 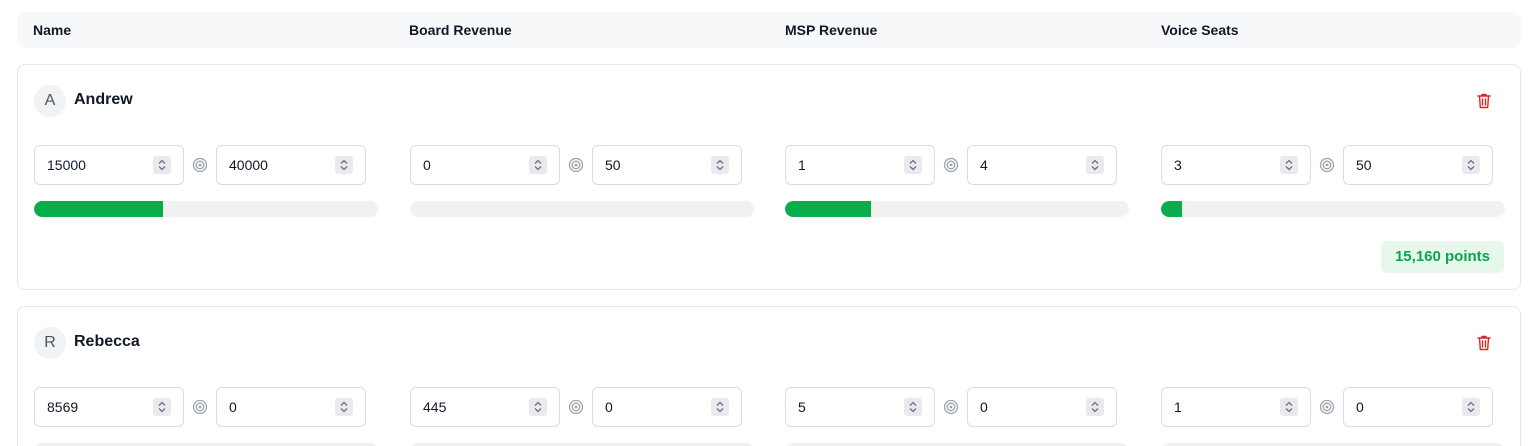 I want to click on column-header-voice-seats: Voice Seats, so click(x=1200, y=30).